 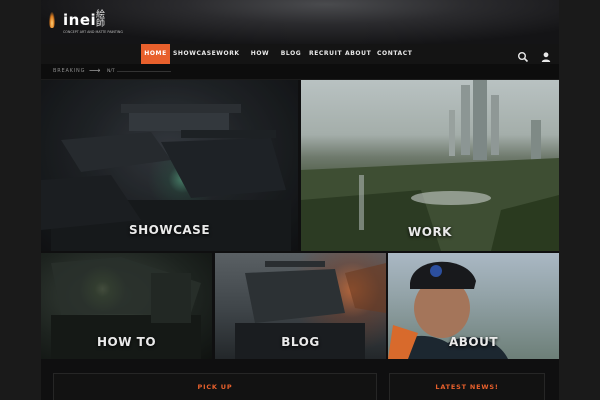 What do you see at coordinates (101, 19) in the screenshot?
I see `logo-kanji: 絵師` at bounding box center [101, 19].